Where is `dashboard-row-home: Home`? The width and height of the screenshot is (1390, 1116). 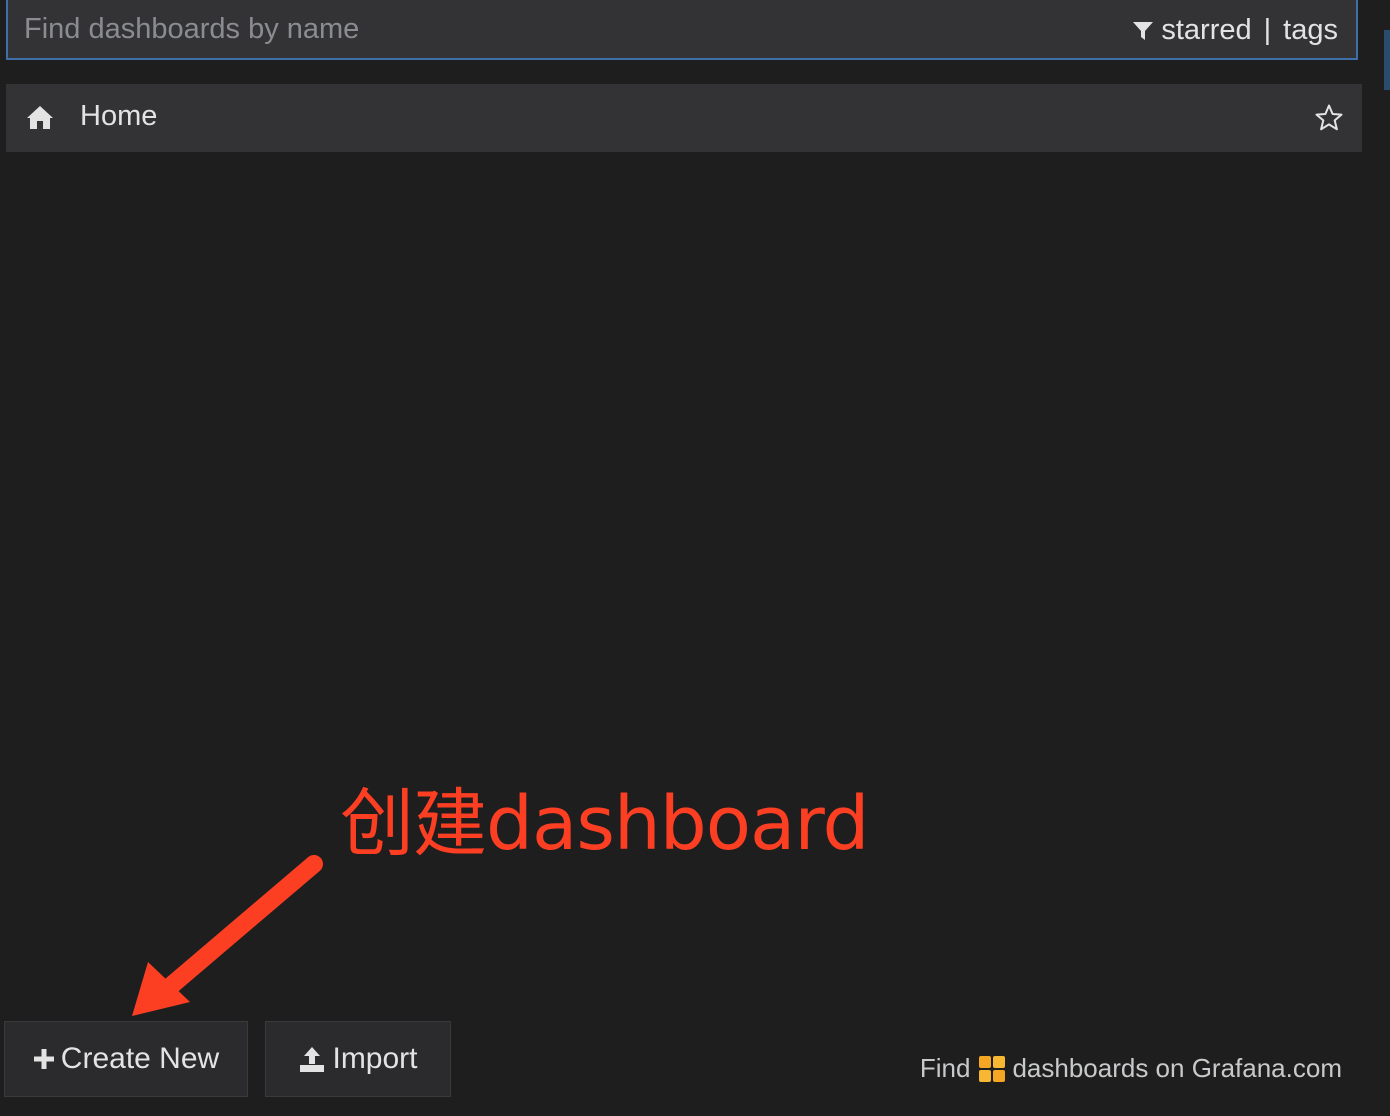
dashboard-row-home: Home is located at coordinates (684, 118).